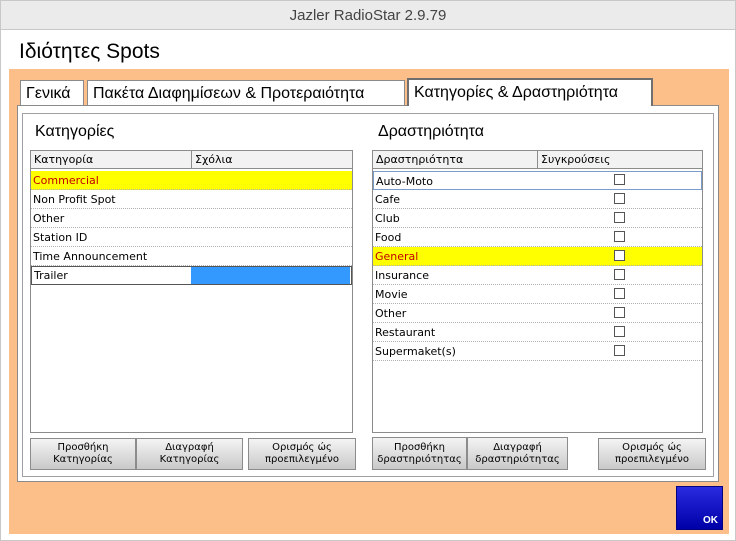 The height and width of the screenshot is (541, 736). I want to click on row-label: Cafe, so click(388, 199).